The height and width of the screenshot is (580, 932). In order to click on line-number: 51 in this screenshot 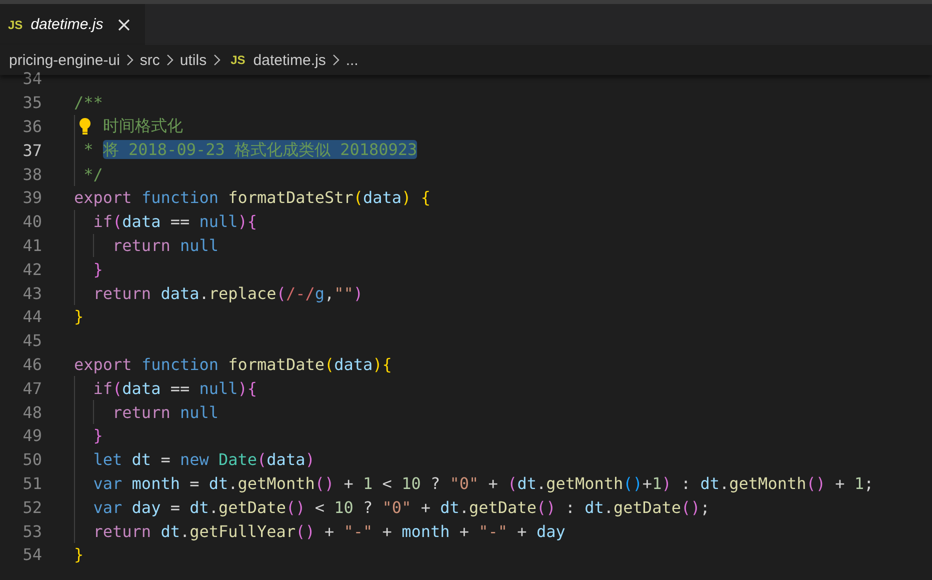, I will do `click(32, 483)`.